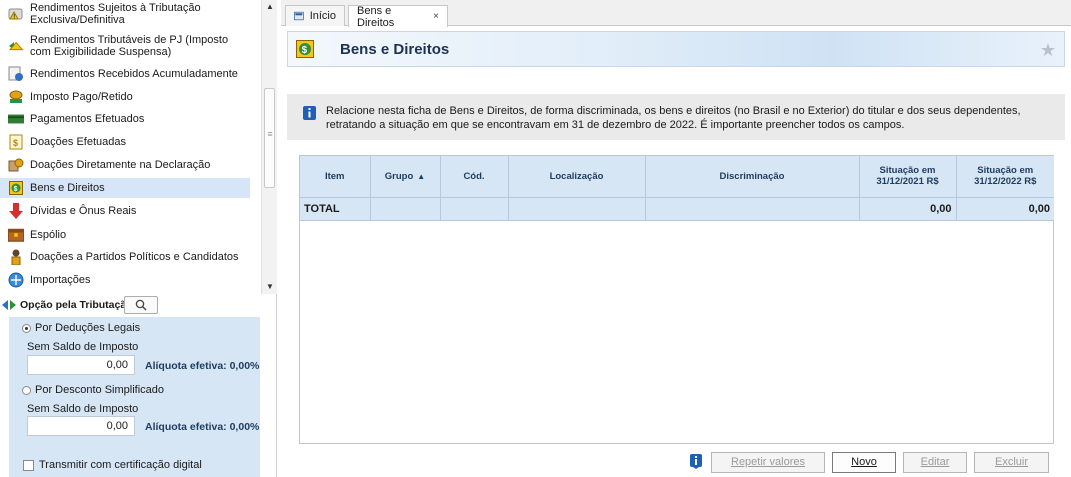 Image resolution: width=1071 pixels, height=477 pixels. Describe the element at coordinates (315, 15) in the screenshot. I see `tab-inicio: Início` at that location.